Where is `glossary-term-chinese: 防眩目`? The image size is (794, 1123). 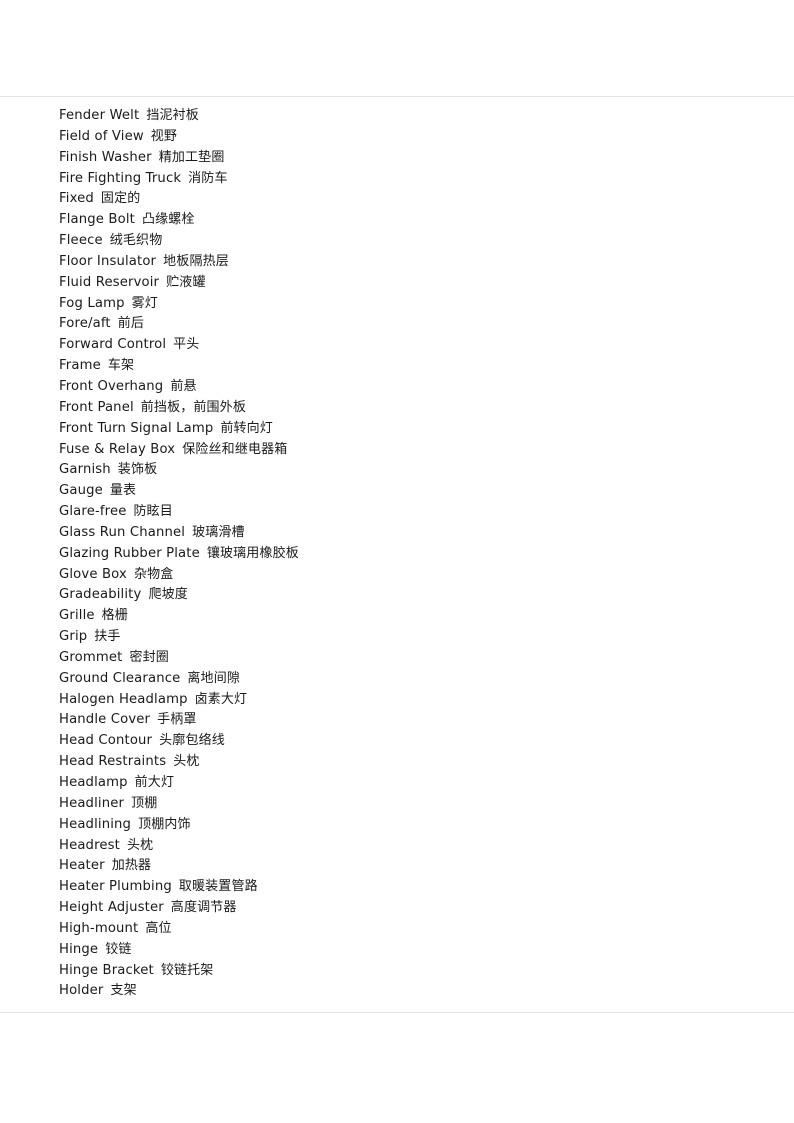 glossary-term-chinese: 防眩目 is located at coordinates (153, 512).